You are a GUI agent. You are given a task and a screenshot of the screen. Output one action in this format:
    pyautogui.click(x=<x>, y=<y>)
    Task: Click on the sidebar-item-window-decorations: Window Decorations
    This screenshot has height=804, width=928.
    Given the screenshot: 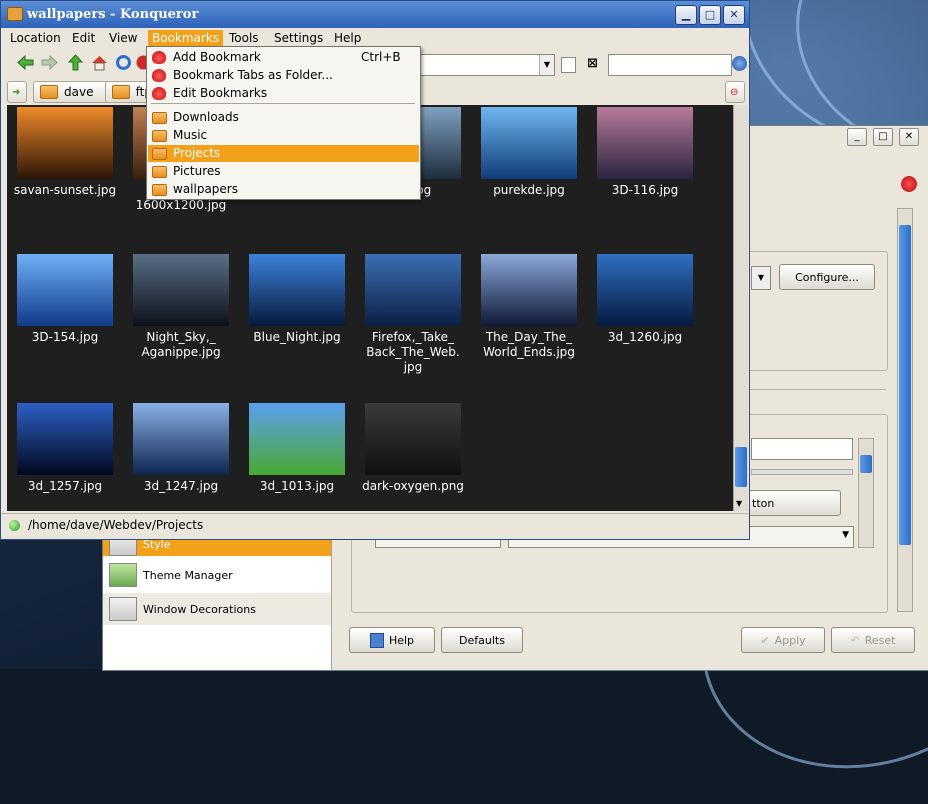 What is the action you would take?
    pyautogui.click(x=217, y=609)
    